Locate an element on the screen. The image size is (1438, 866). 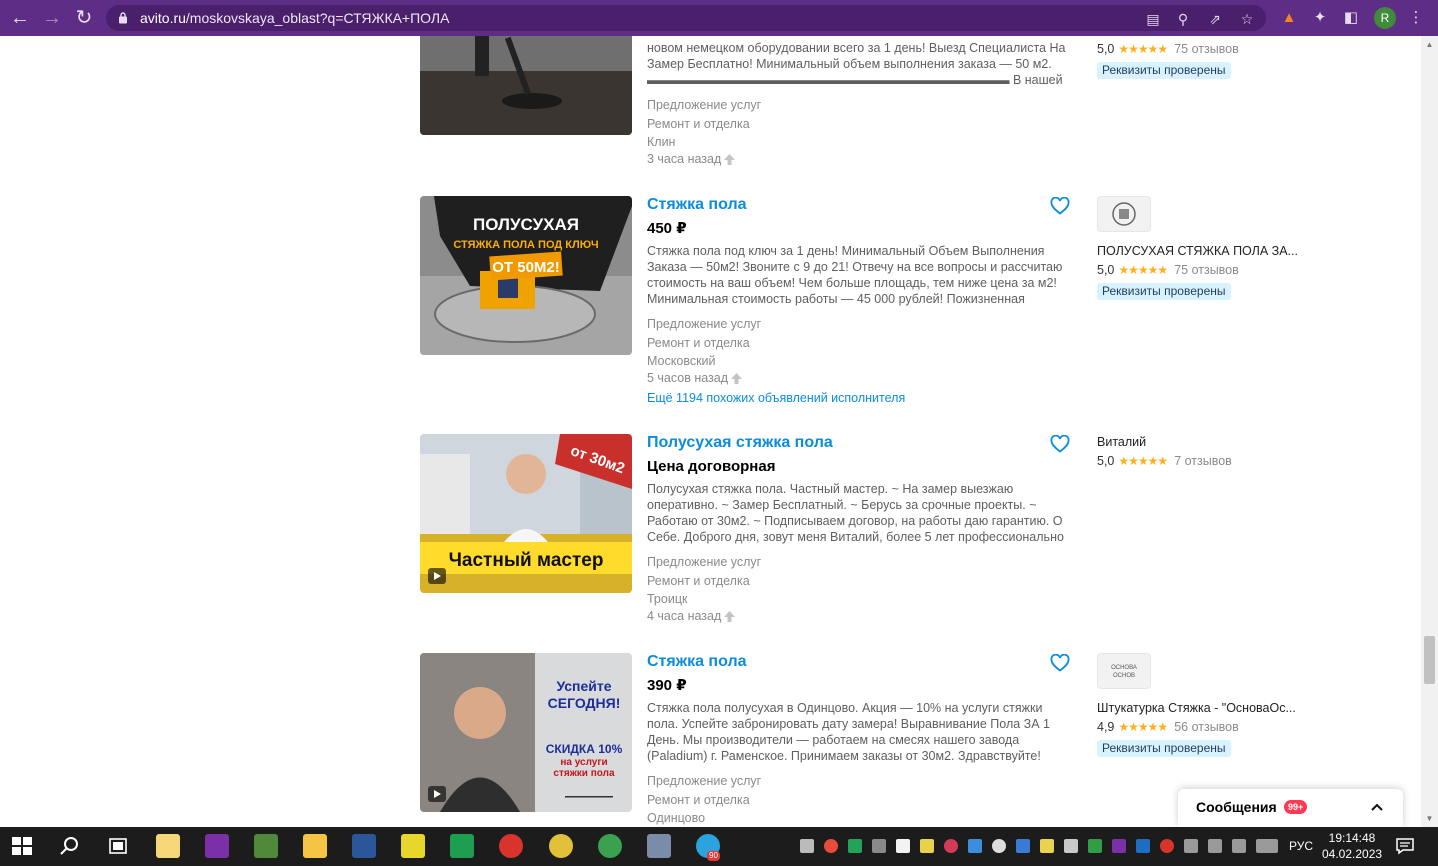
windows-start-icon is located at coordinates (22, 846).